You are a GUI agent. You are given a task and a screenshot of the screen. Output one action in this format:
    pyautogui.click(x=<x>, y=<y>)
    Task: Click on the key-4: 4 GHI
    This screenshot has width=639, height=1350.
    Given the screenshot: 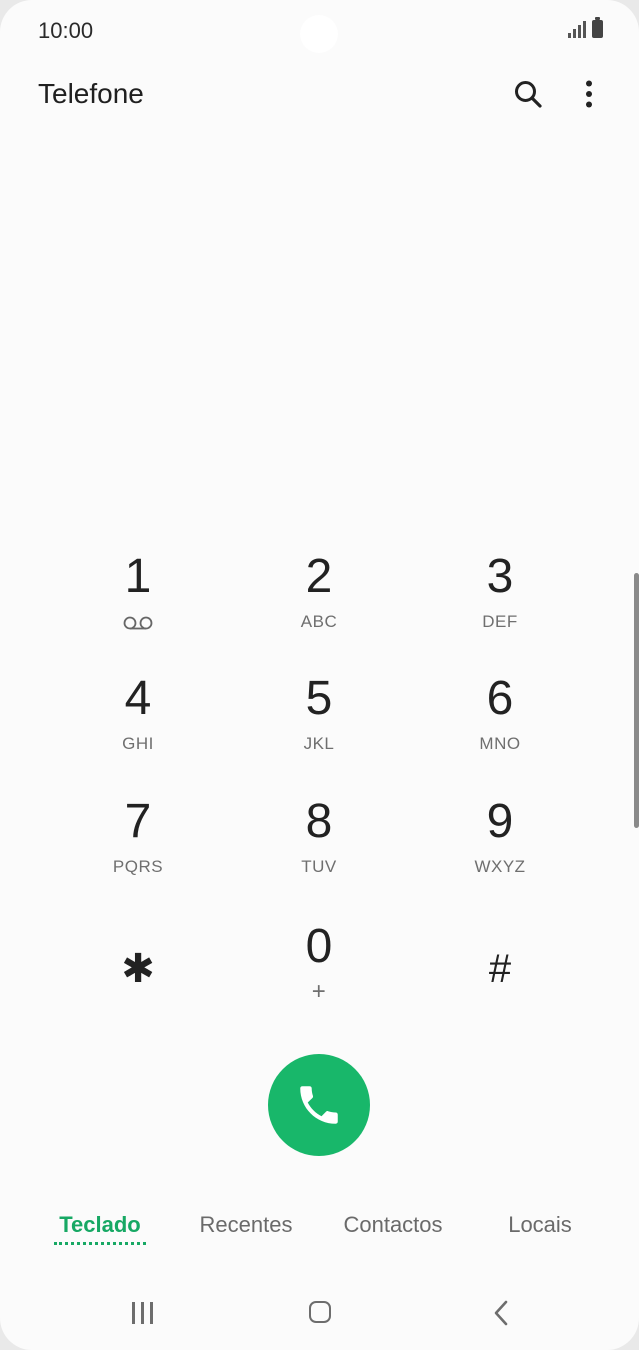 What is the action you would take?
    pyautogui.click(x=138, y=726)
    